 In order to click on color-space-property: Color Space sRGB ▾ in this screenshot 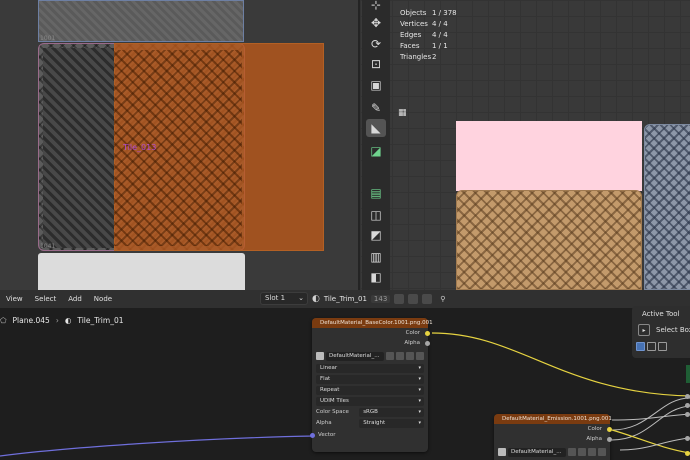, I will do `click(370, 412)`.